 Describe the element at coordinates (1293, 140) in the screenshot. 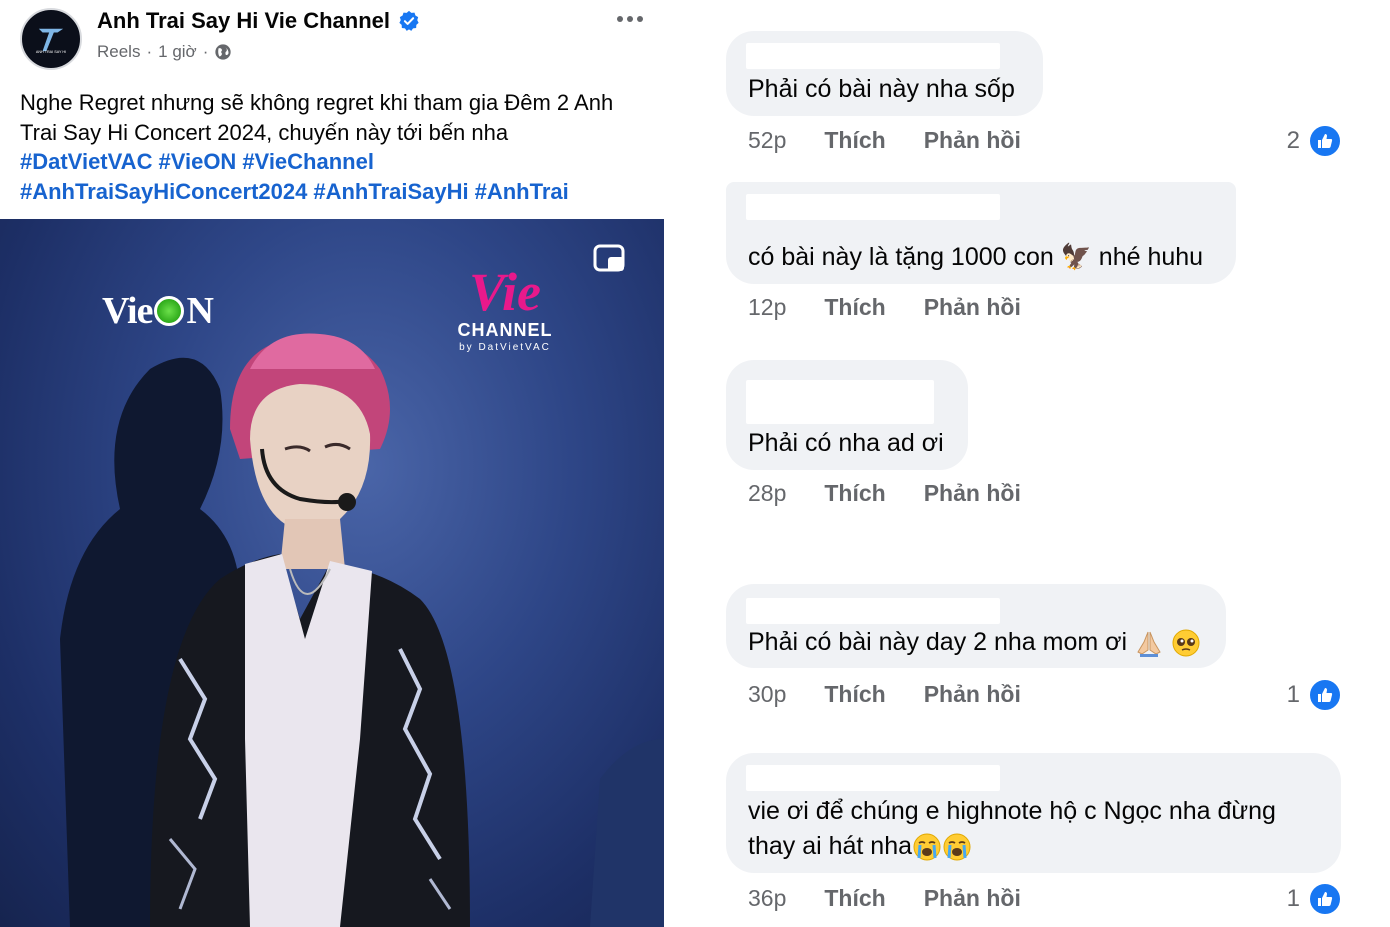

I see `reaction-number: 2` at that location.